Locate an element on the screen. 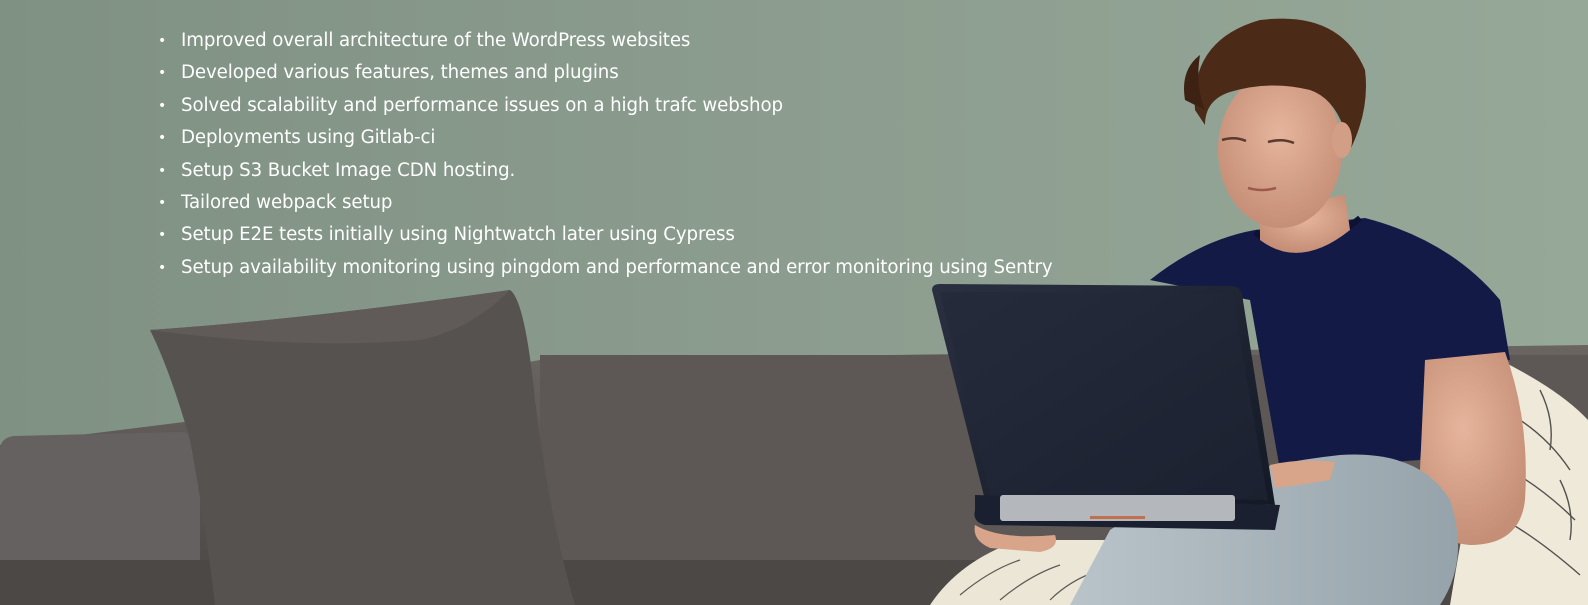  list-item-text: Setup S3 Bucket Image CDN hosting. is located at coordinates (348, 170).